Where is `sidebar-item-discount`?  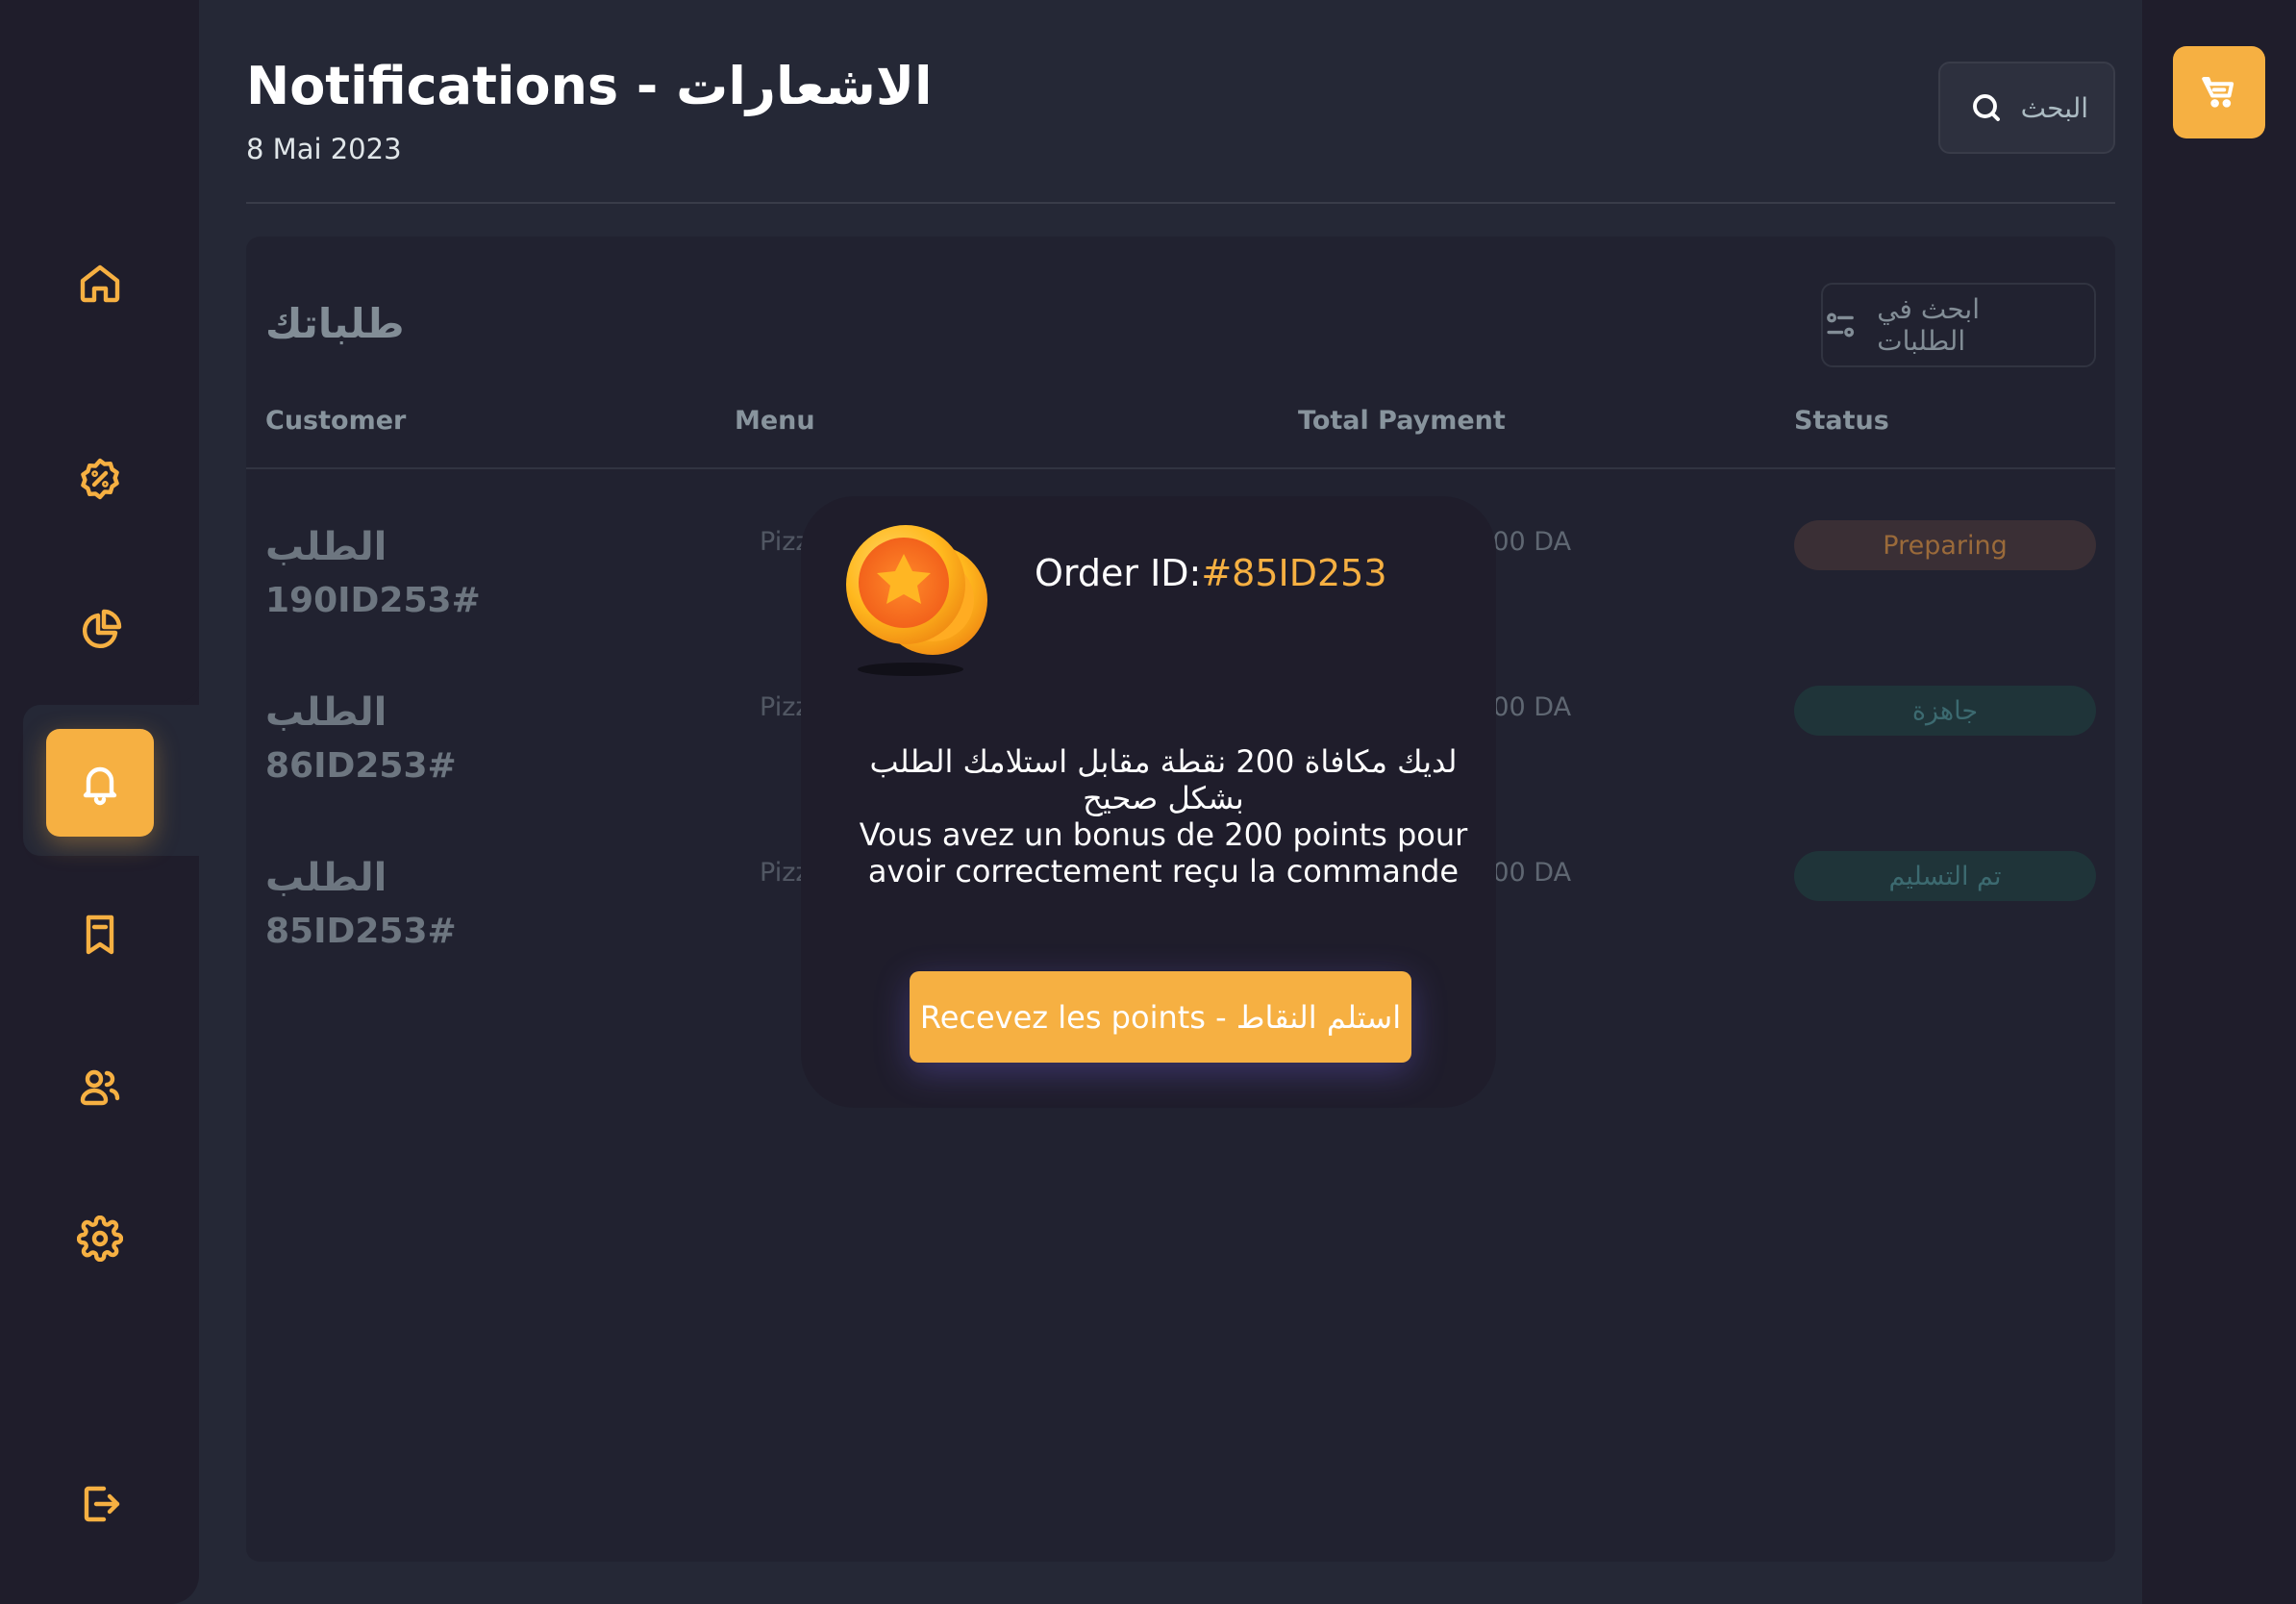
sidebar-item-discount is located at coordinates (100, 479).